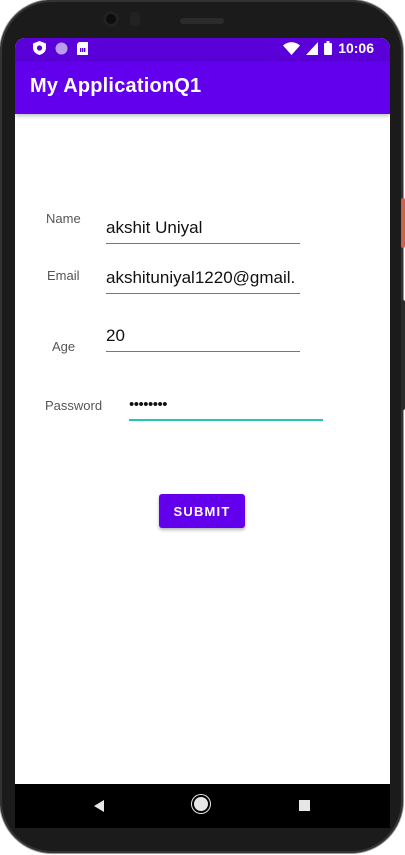 Image resolution: width=405 pixels, height=855 pixels. I want to click on name-label: Name, so click(63, 218).